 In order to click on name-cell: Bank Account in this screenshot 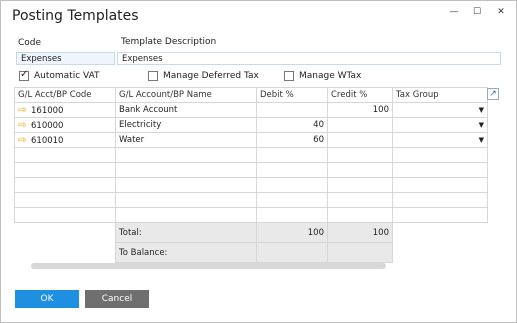, I will do `click(186, 110)`.